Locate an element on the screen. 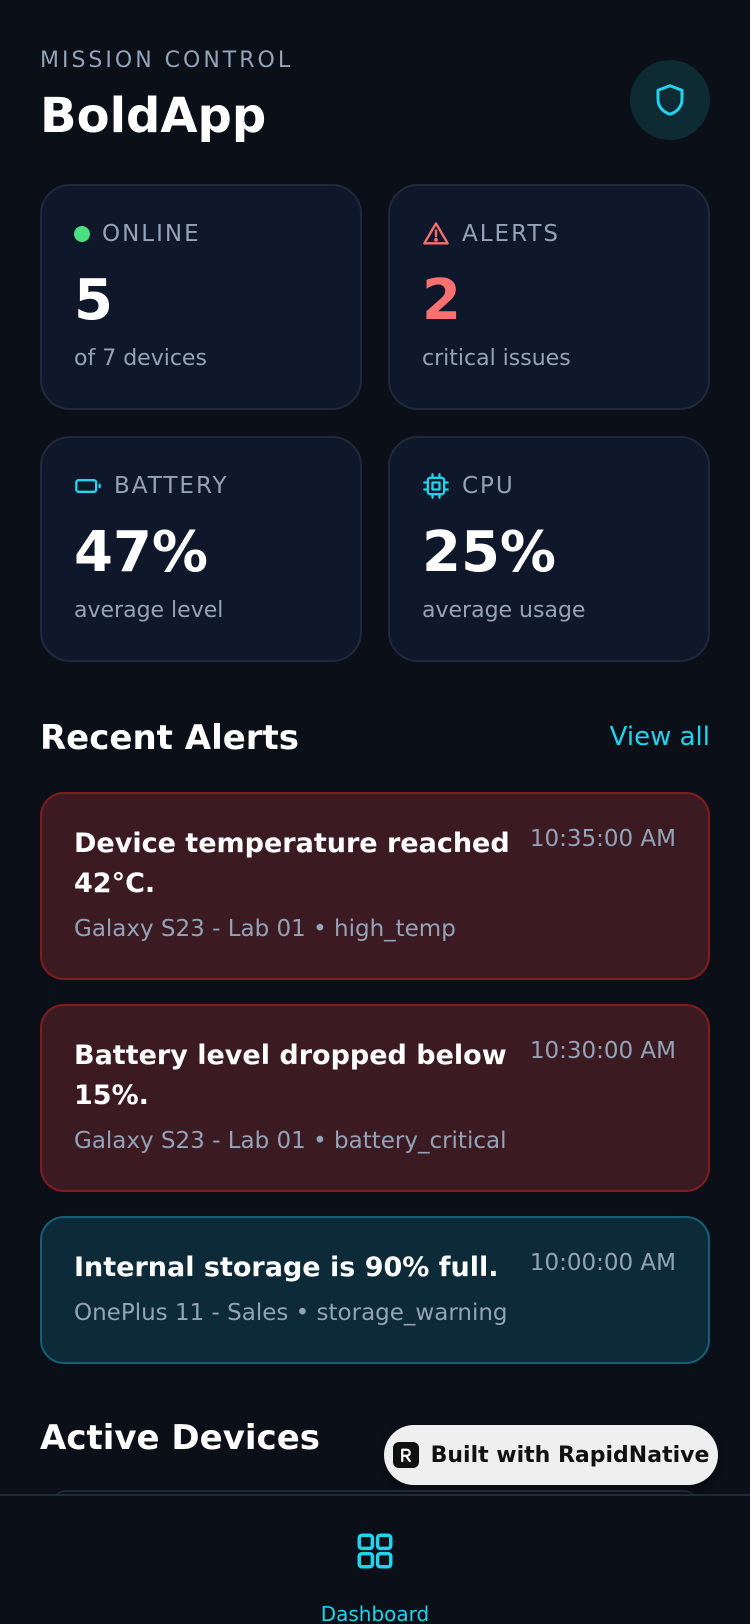  alert-meta: OnePlus 11 - Sales • storage_warning is located at coordinates (291, 1313).